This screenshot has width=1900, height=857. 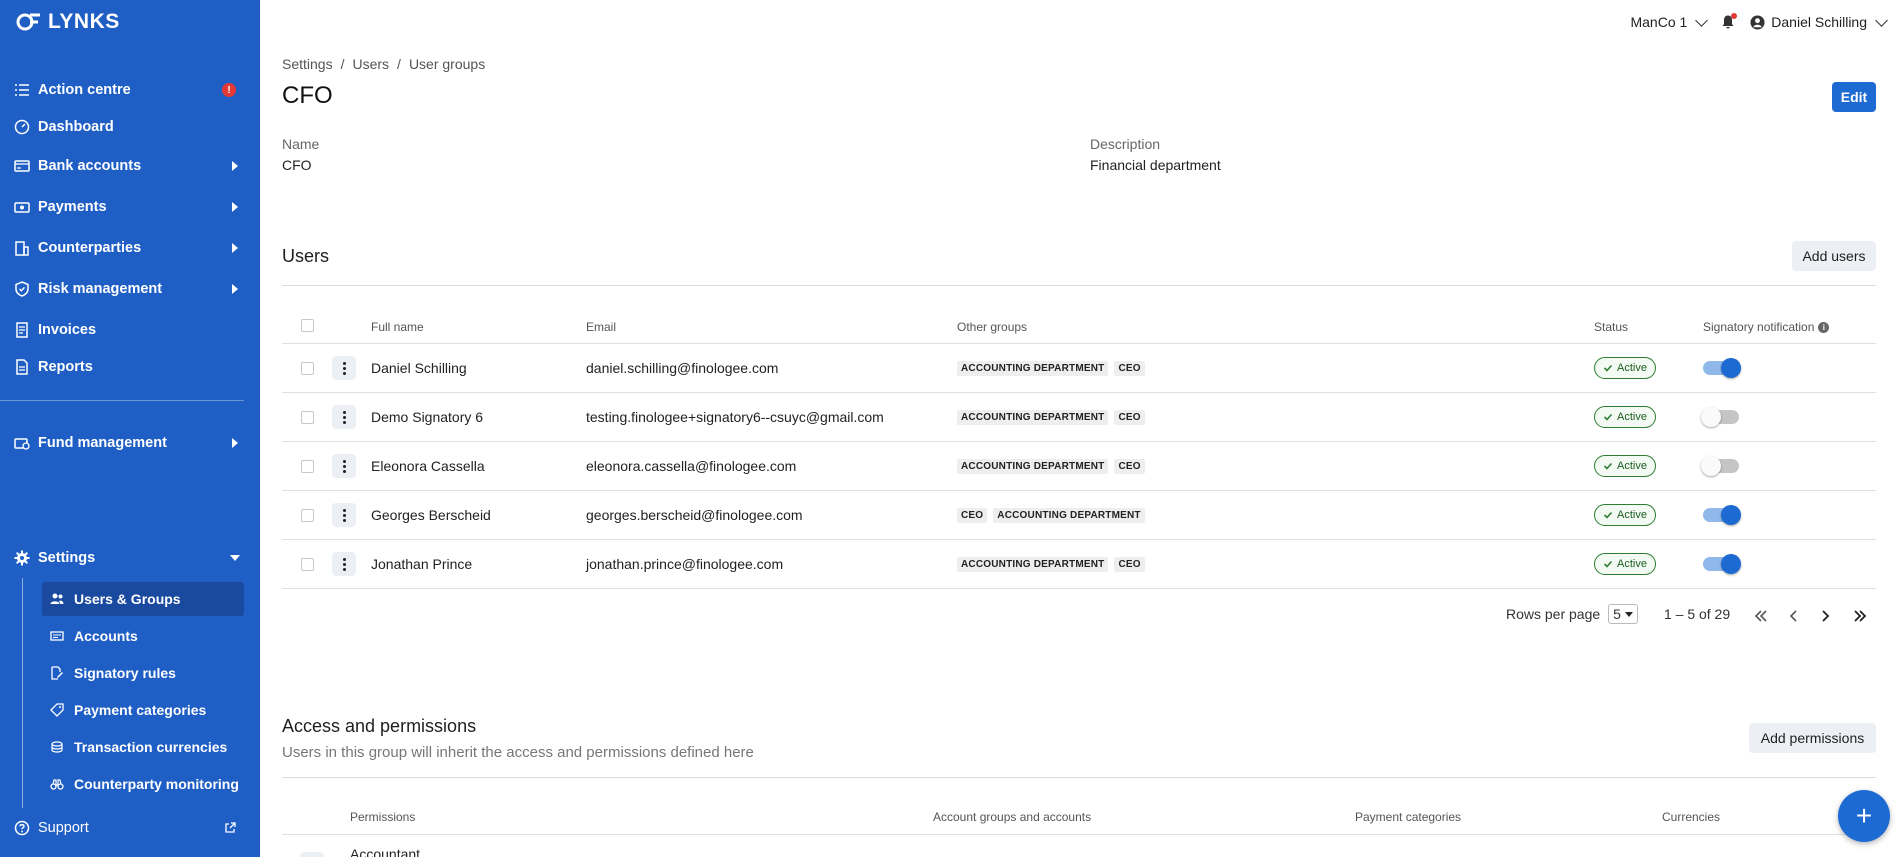 I want to click on col-header-full-name: Full name, so click(x=397, y=327).